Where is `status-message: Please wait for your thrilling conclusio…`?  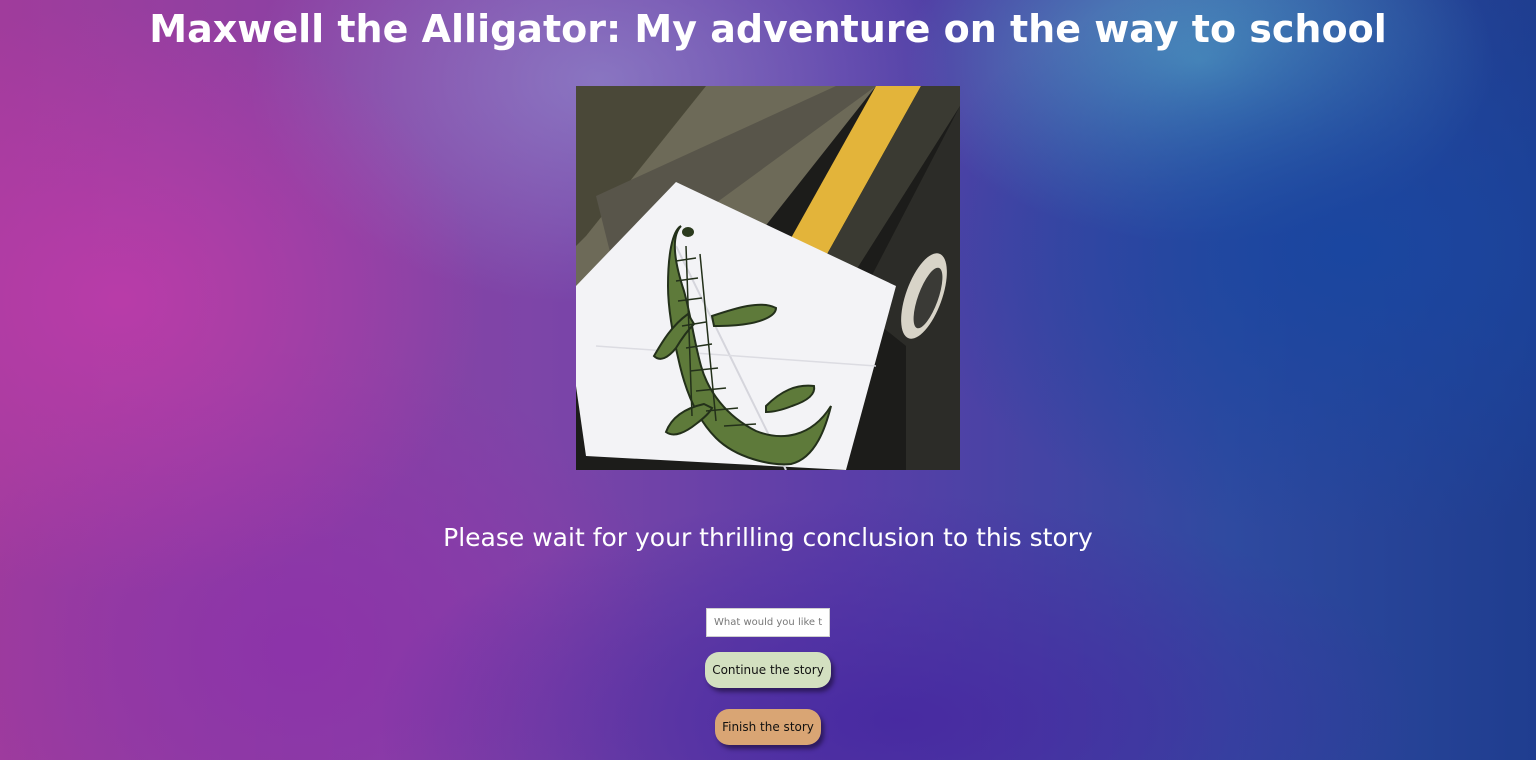
status-message: Please wait for your thrilling conclusio… is located at coordinates (768, 537).